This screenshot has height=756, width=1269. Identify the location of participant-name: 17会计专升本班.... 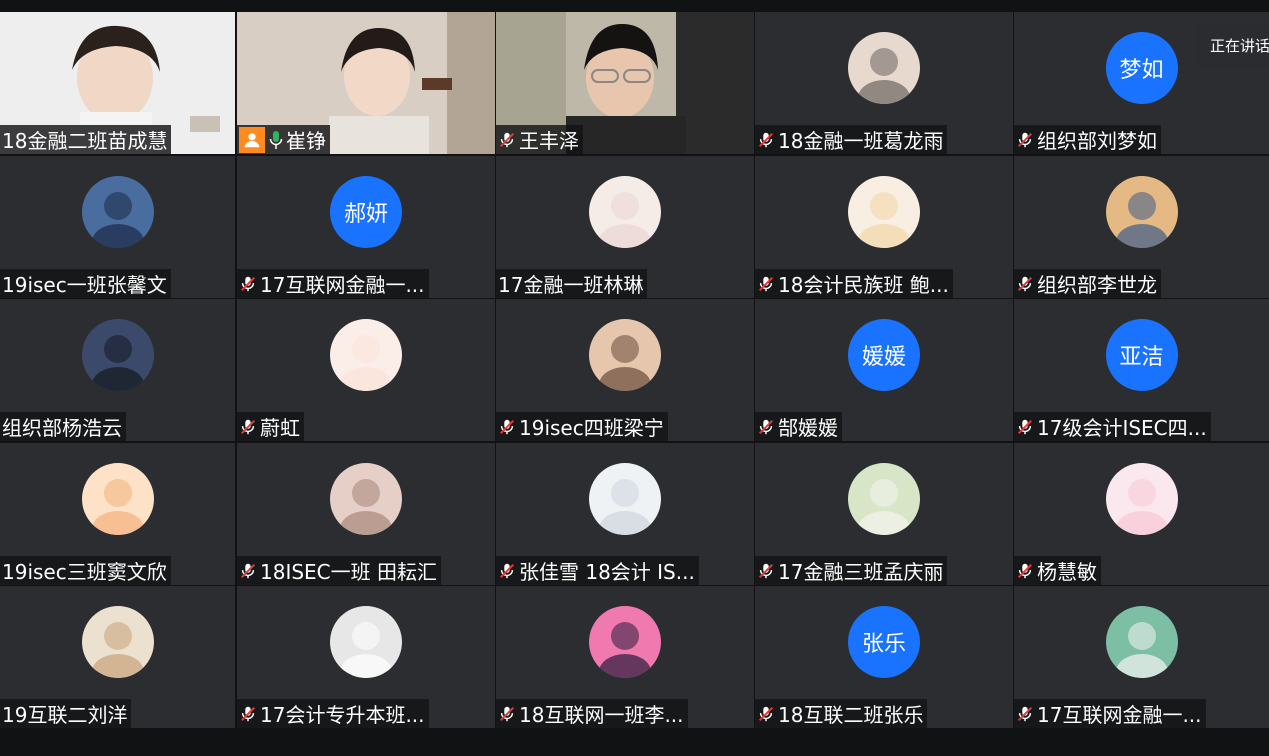
(342, 715).